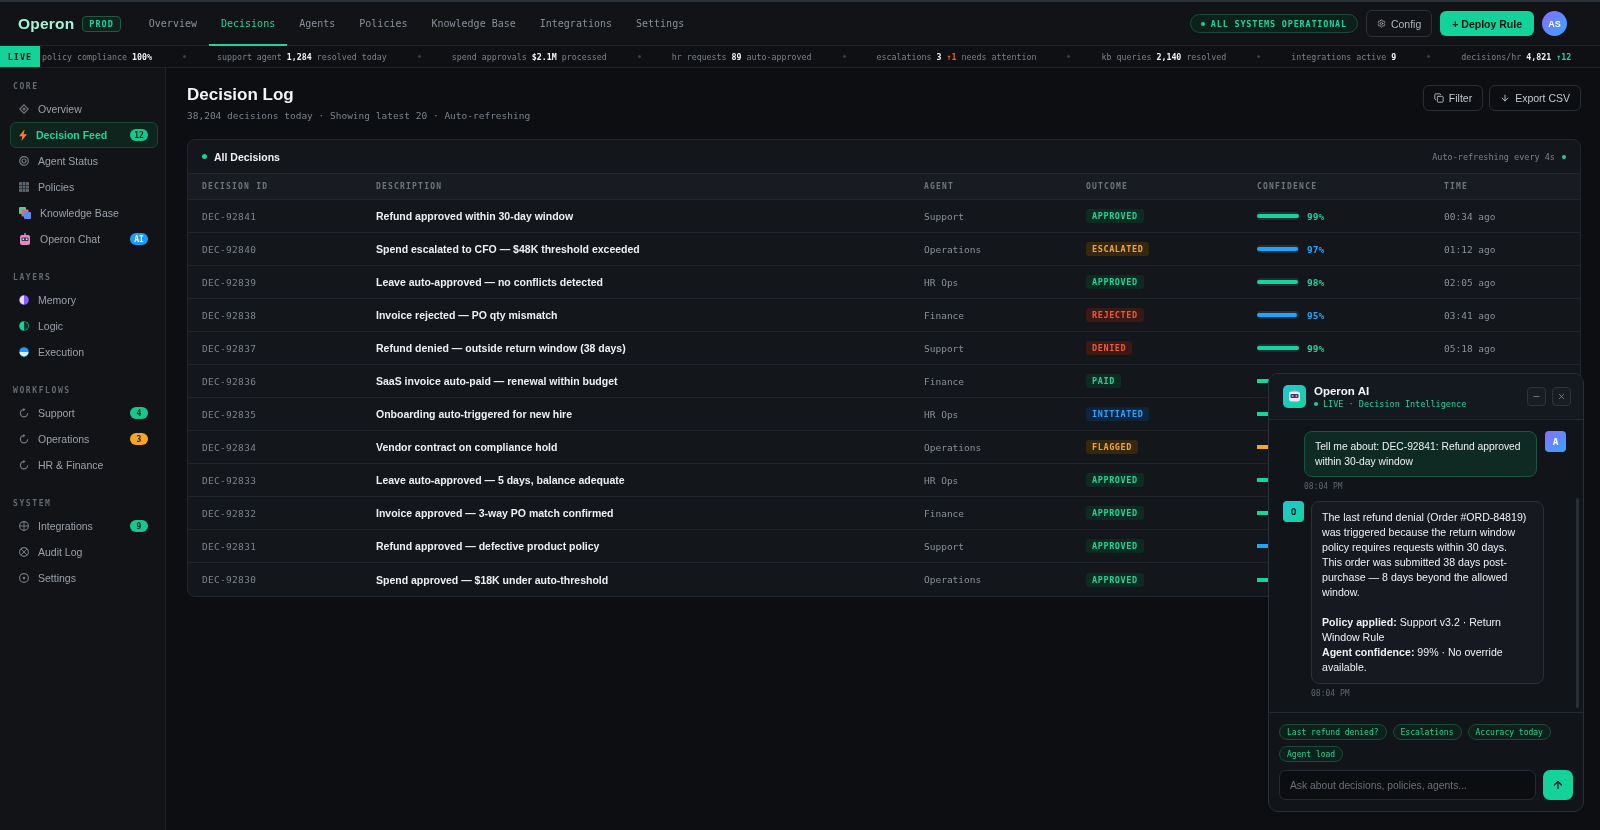 The image size is (1600, 830). Describe the element at coordinates (1399, 23) in the screenshot. I see `config-button: Config` at that location.